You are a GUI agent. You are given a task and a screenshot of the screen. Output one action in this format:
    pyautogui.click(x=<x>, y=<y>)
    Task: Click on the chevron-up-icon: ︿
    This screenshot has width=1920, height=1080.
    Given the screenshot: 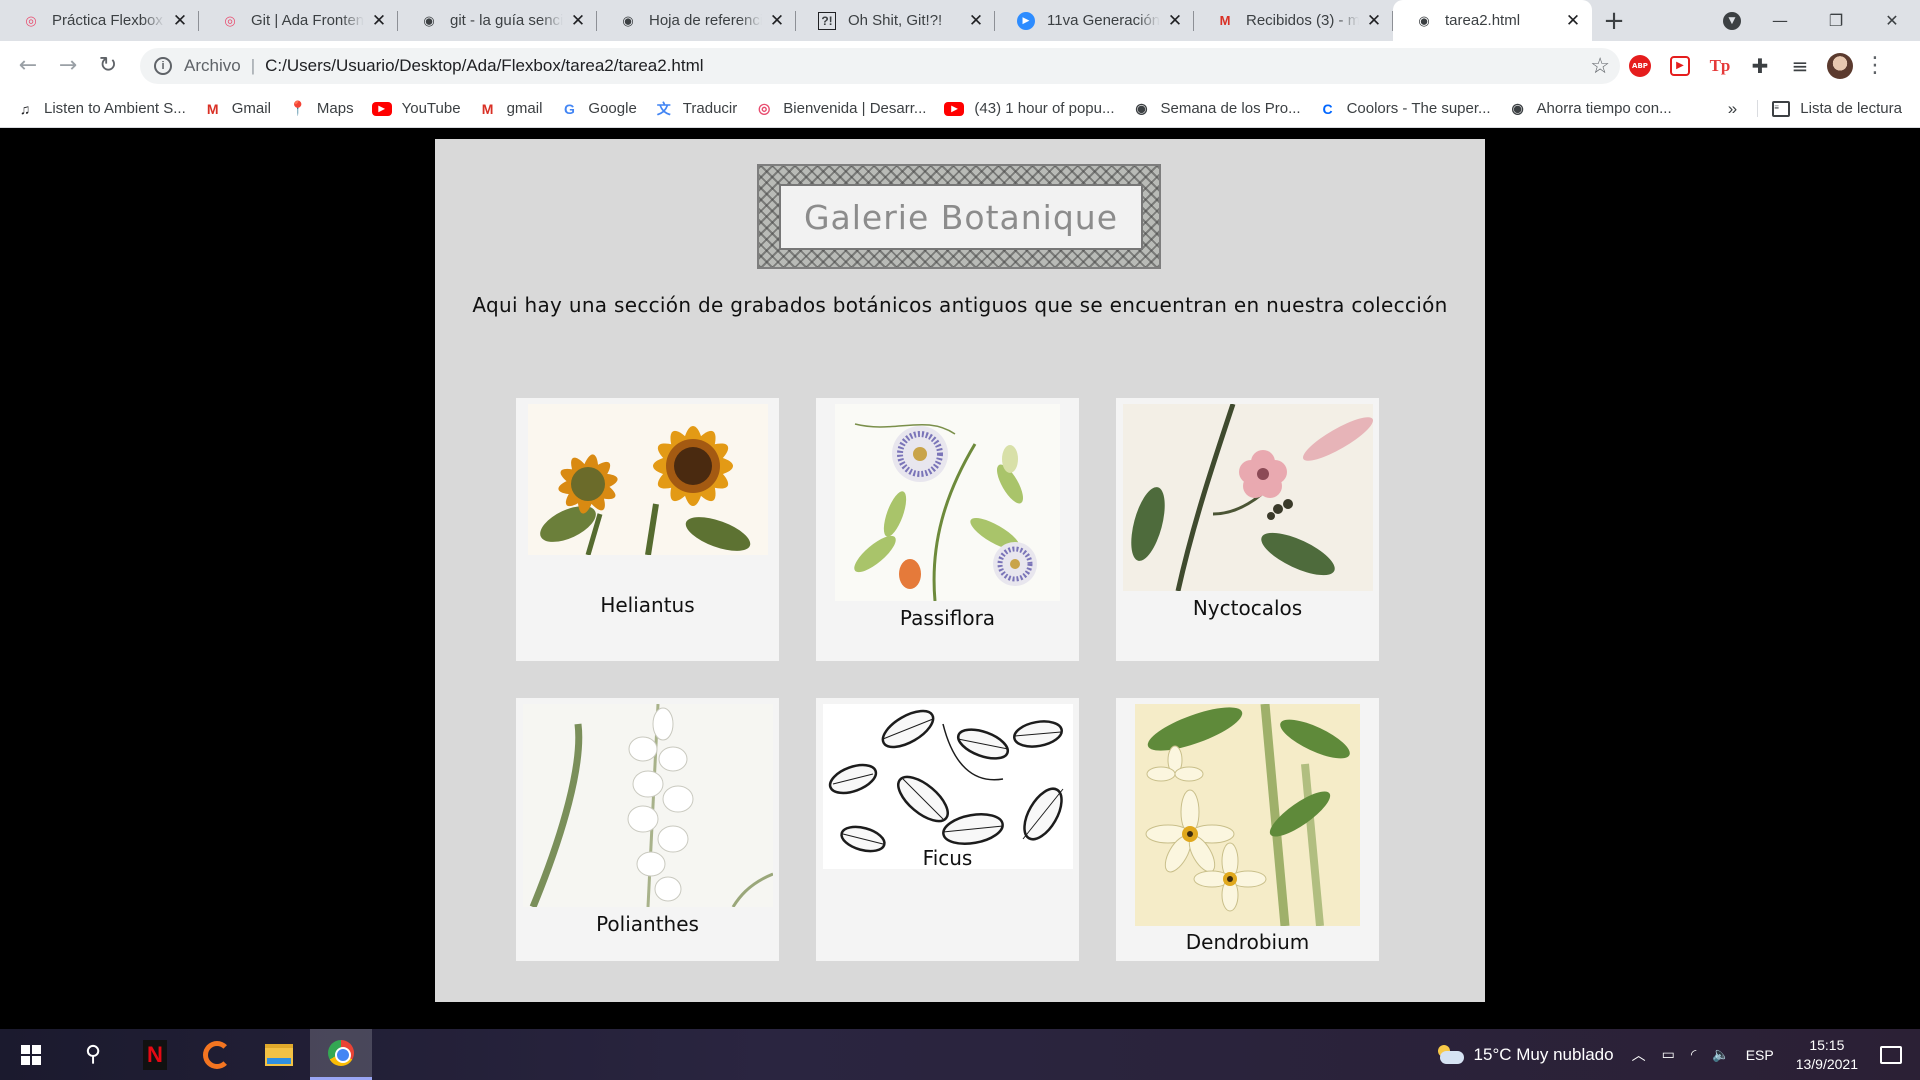 What is the action you would take?
    pyautogui.click(x=1639, y=1055)
    